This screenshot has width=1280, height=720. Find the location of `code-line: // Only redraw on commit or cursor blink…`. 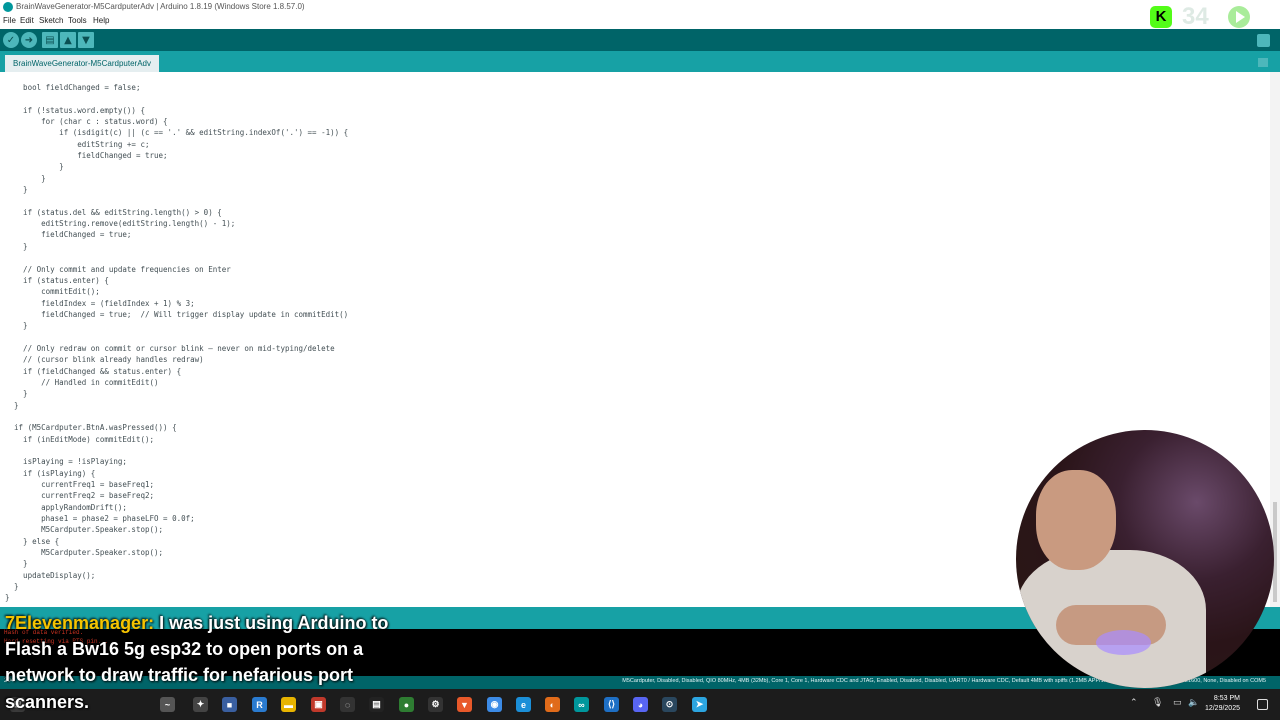

code-line: // Only redraw on commit or cursor blink… is located at coordinates (170, 348).